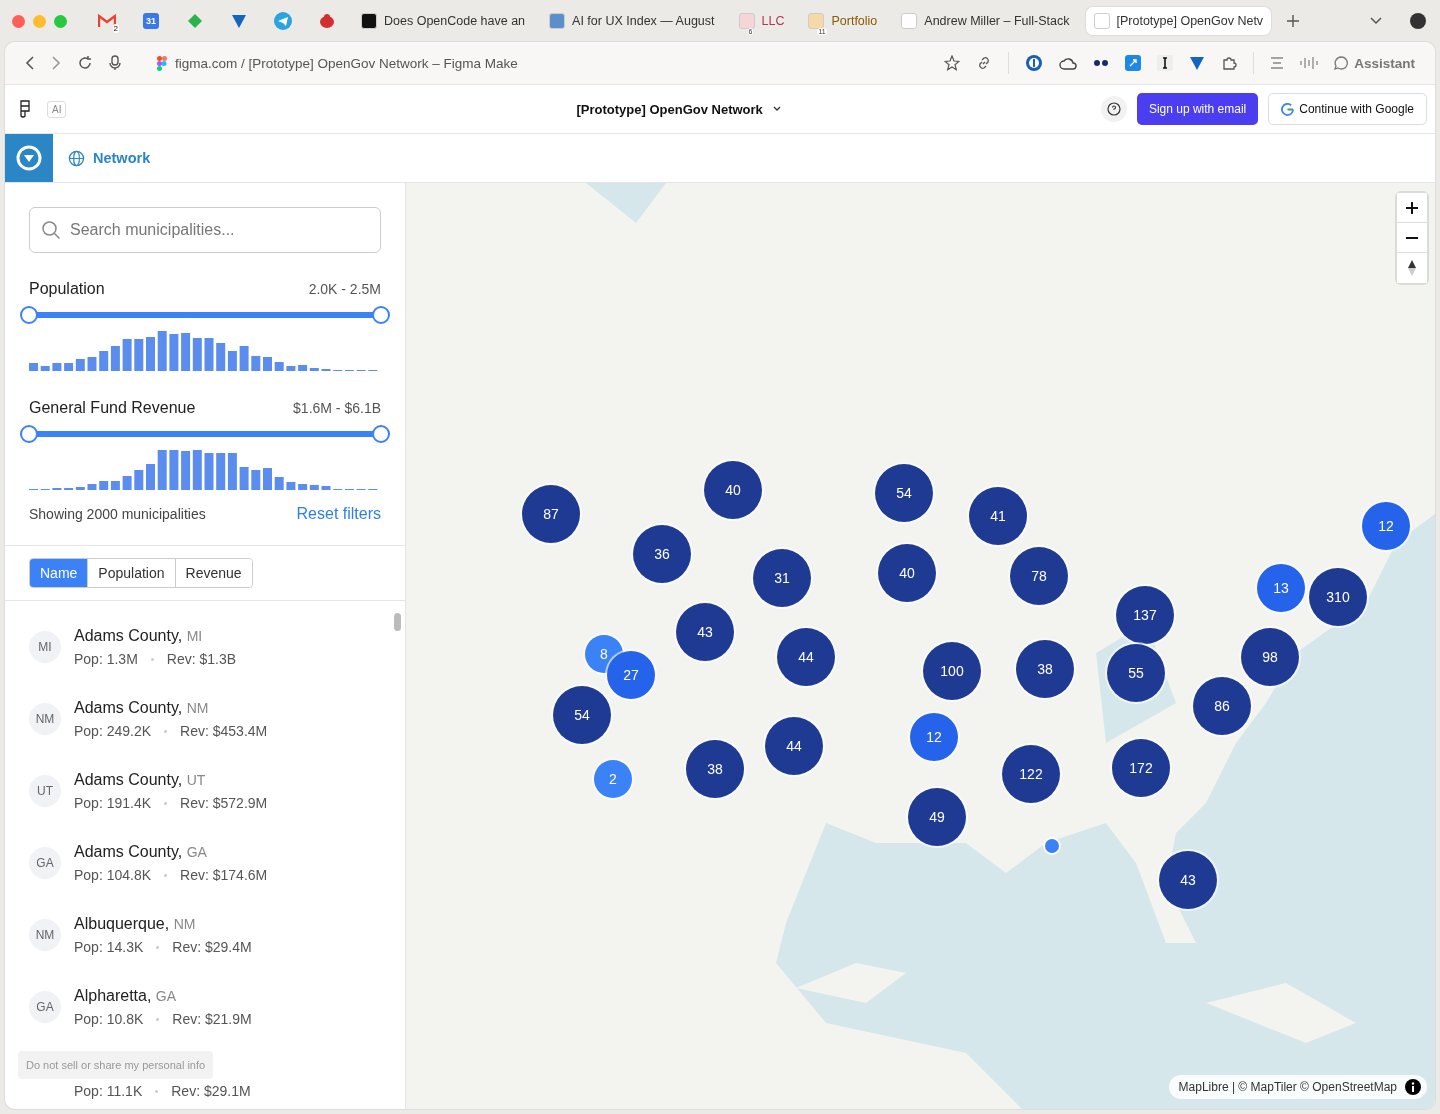  Describe the element at coordinates (1288, 109) in the screenshot. I see `google-logo-icon` at that location.